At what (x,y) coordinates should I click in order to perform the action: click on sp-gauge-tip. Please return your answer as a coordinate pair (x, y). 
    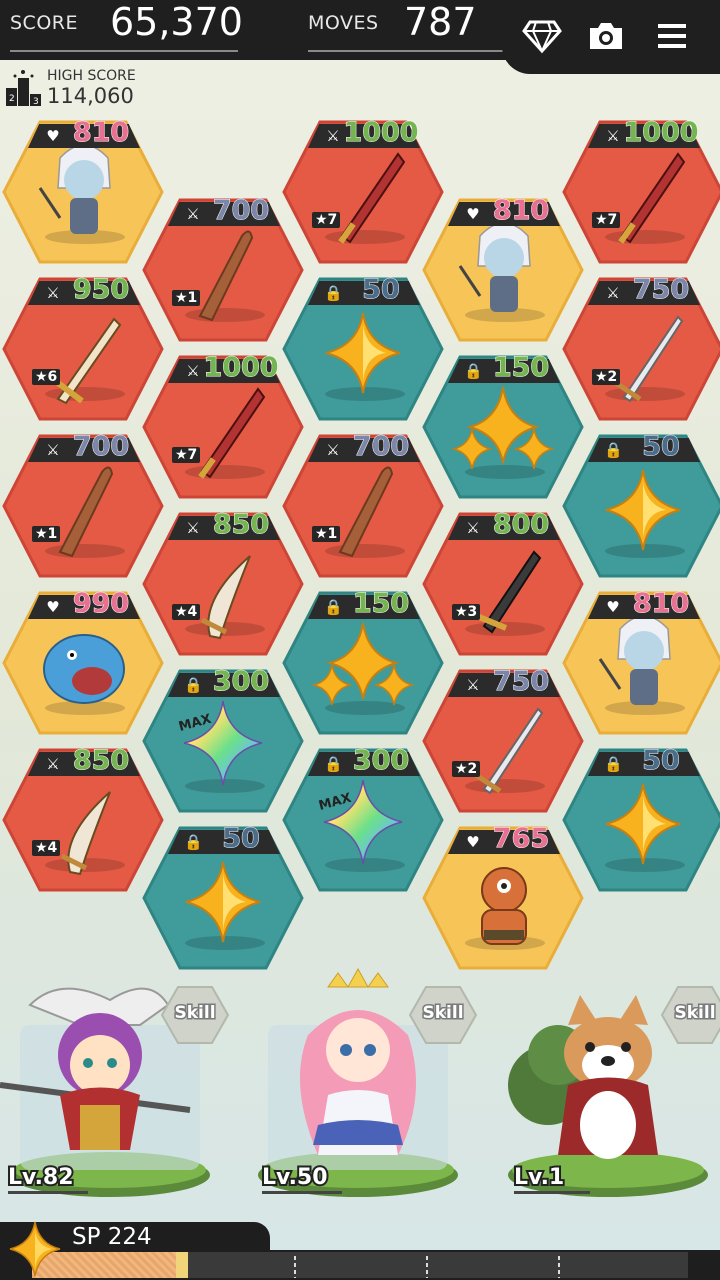
    Looking at the image, I should click on (182, 1265).